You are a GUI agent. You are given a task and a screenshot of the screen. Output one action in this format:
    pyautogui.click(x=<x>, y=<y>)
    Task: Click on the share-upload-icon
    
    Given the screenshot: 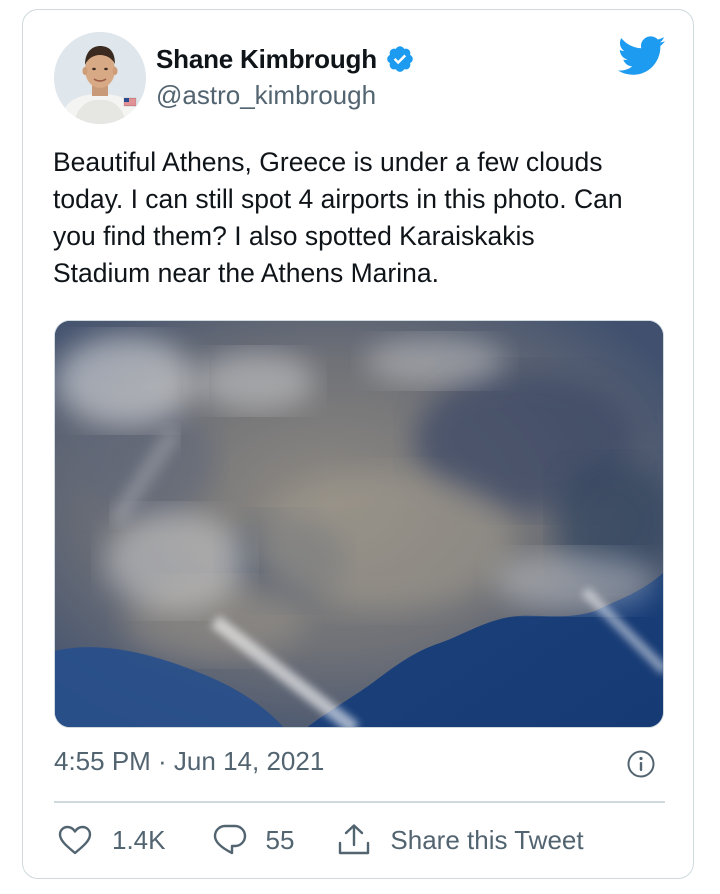 What is the action you would take?
    pyautogui.click(x=354, y=839)
    